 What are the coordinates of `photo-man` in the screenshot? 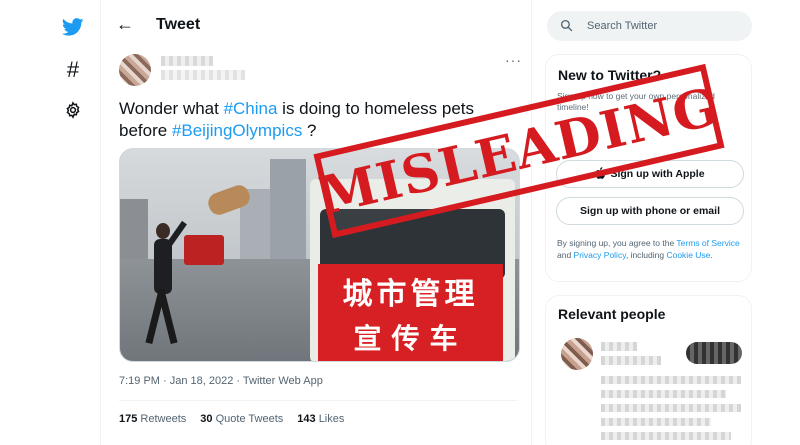 It's located at (166, 284).